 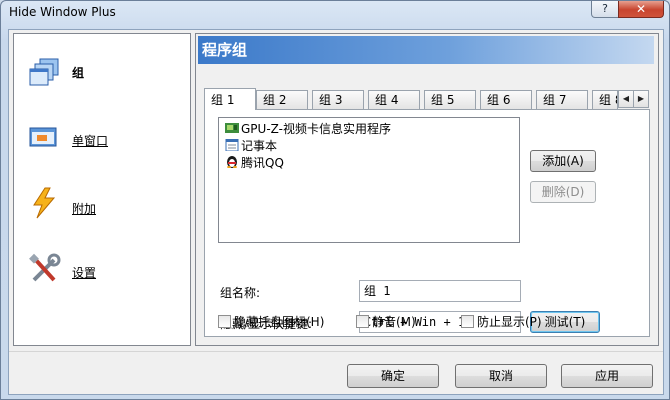 What do you see at coordinates (259, 146) in the screenshot?
I see `list-item-label: 记事本` at bounding box center [259, 146].